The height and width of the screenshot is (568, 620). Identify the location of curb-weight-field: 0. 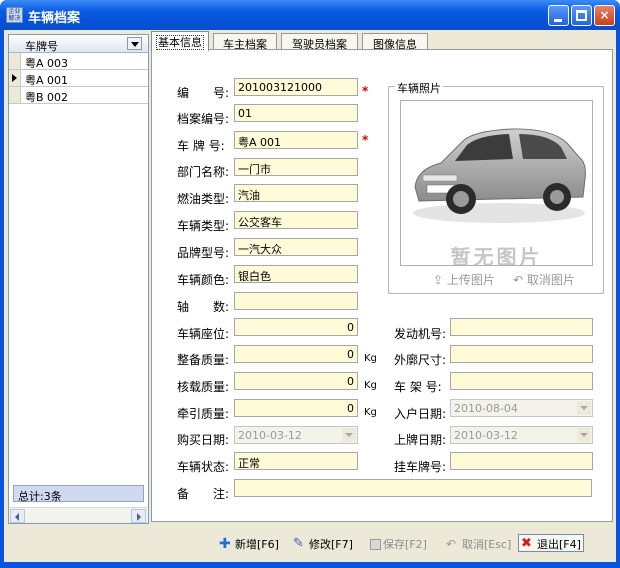
(296, 354).